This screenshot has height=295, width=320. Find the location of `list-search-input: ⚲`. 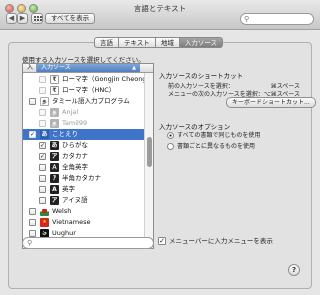

list-search-input: ⚲ is located at coordinates (88, 243).